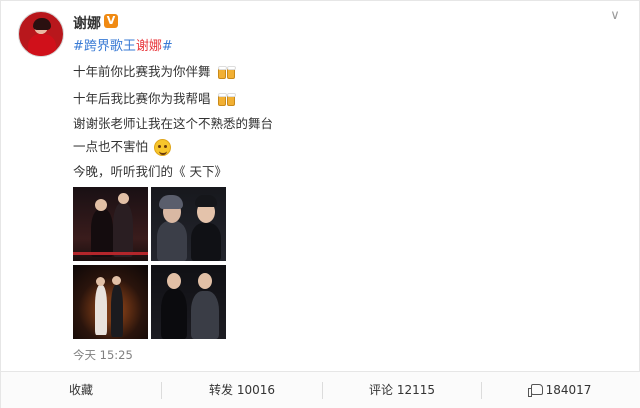 This screenshot has height=408, width=640. I want to click on post-line-2: 十年后我比赛你为我帮唱, so click(155, 98).